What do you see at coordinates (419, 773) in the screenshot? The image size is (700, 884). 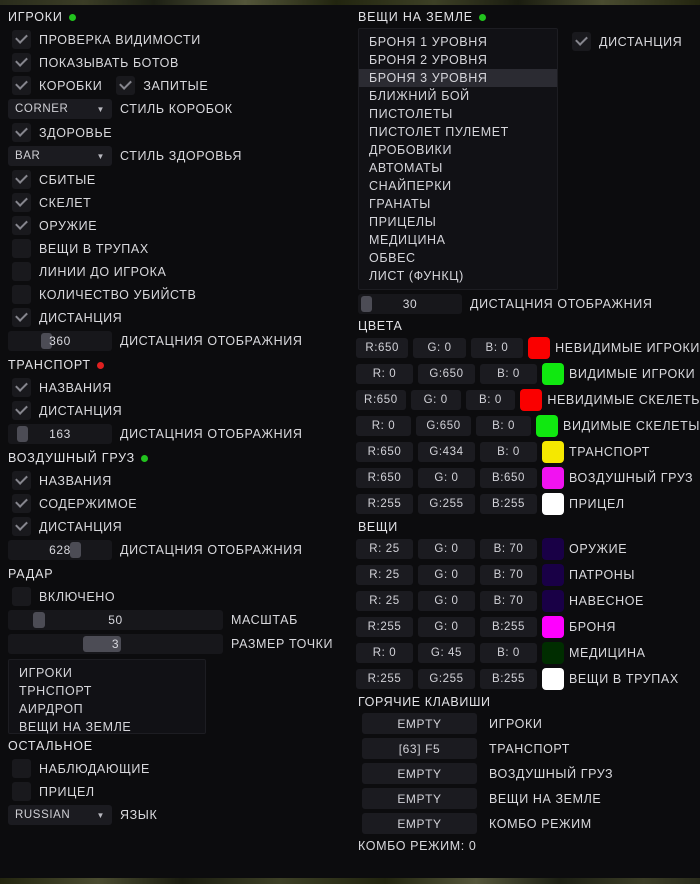 I see `hotkey-button-airdrop: EMPTY` at bounding box center [419, 773].